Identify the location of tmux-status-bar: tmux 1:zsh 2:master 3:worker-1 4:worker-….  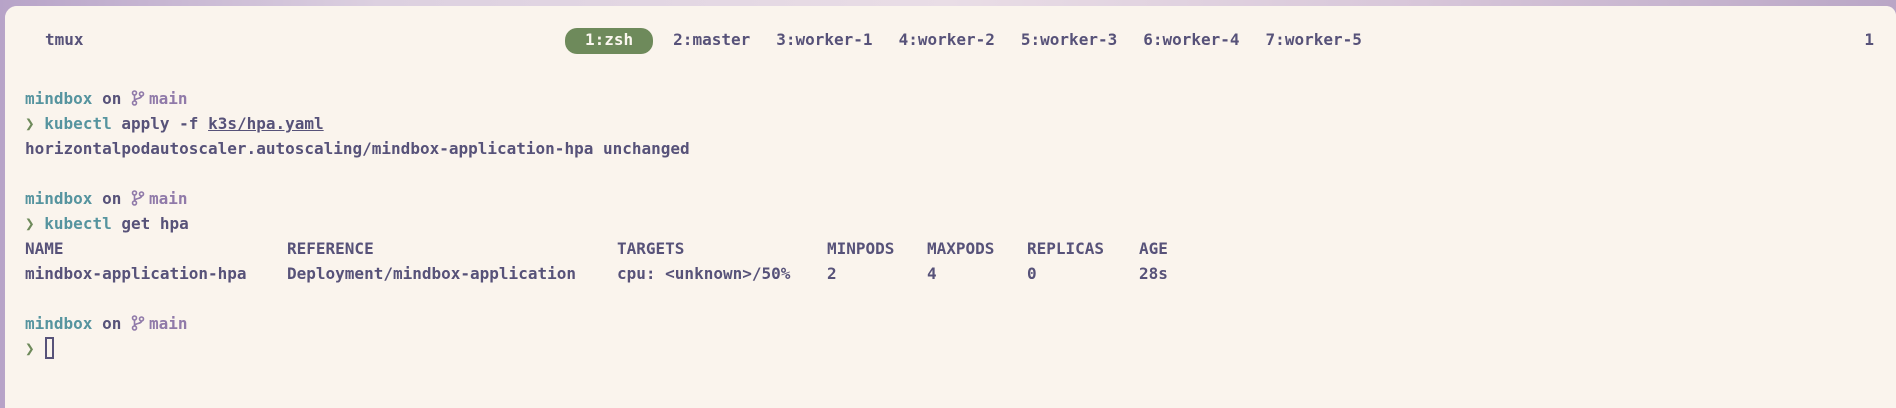
(950, 30).